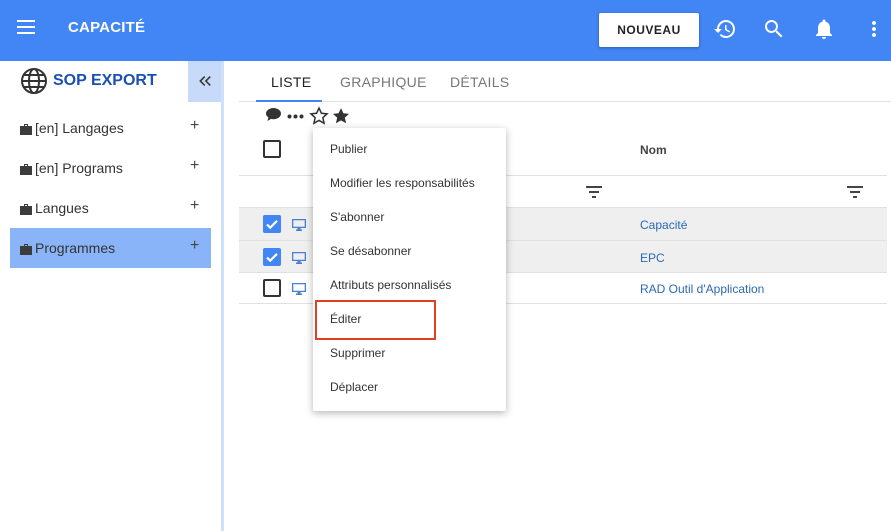  I want to click on sidebar-item-label: Langues, so click(62, 208).